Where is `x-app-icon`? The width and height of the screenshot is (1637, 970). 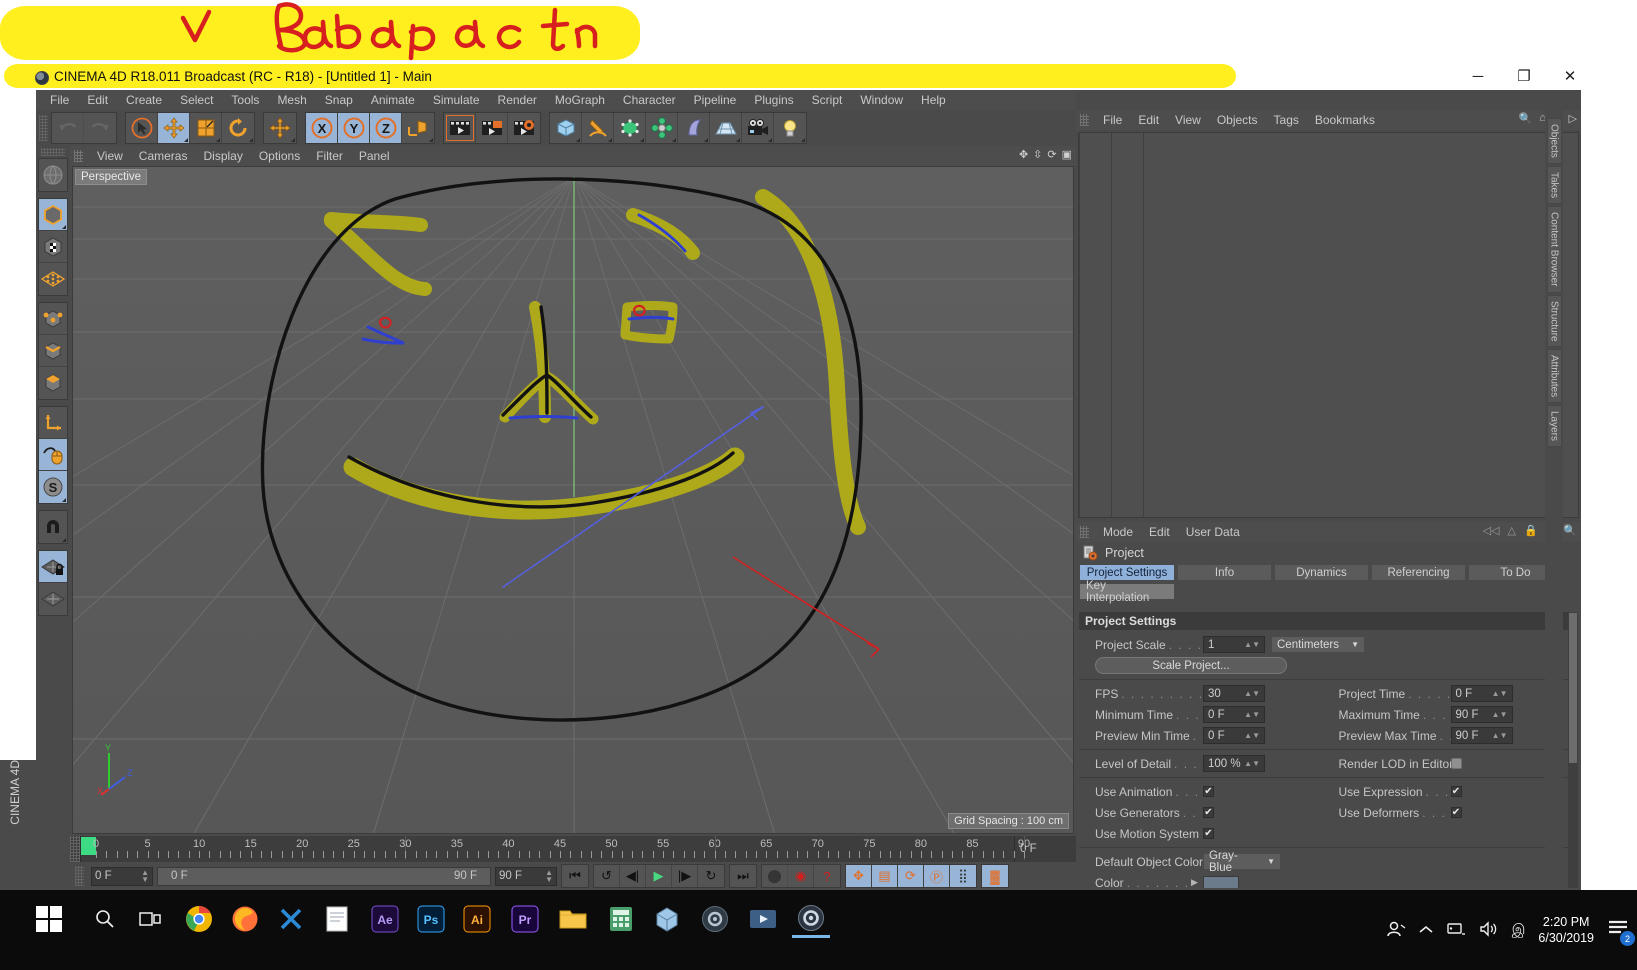
x-app-icon is located at coordinates (291, 919).